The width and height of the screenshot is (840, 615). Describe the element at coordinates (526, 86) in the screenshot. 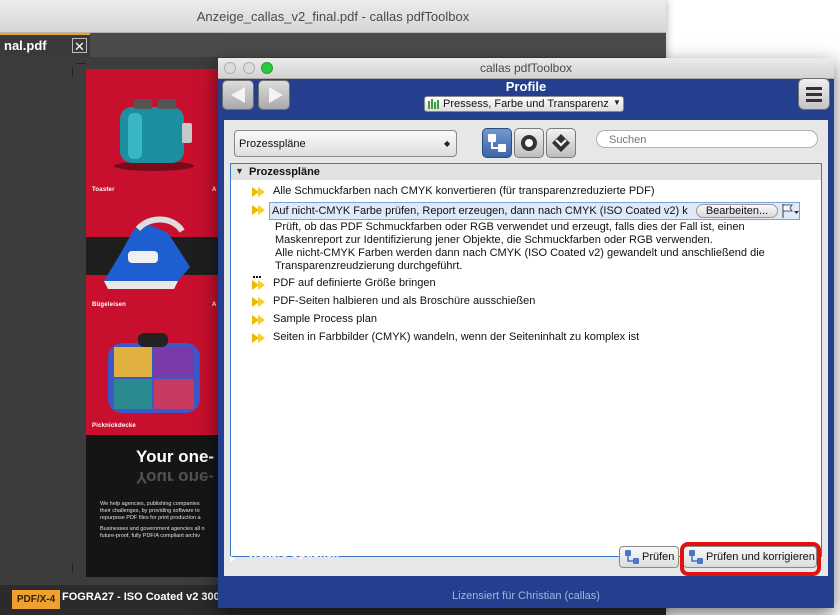

I see `profile-heading: Profile` at that location.